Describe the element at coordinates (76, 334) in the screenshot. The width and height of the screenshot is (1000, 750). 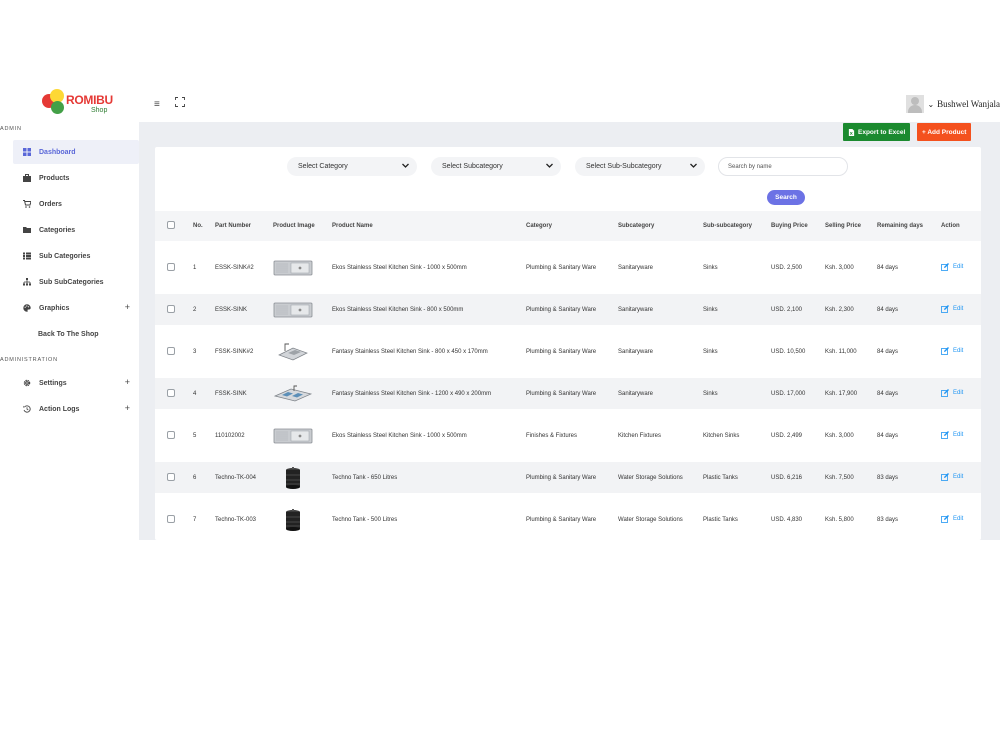
I see `sidebar-item-back-to-shop: Back To The Shop` at that location.